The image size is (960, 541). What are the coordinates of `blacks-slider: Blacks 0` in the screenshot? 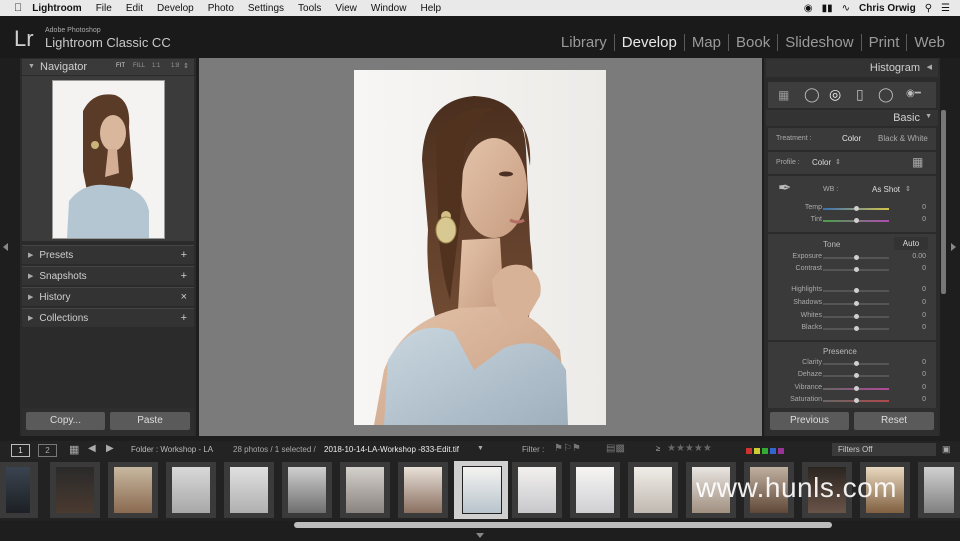 It's located at (850, 329).